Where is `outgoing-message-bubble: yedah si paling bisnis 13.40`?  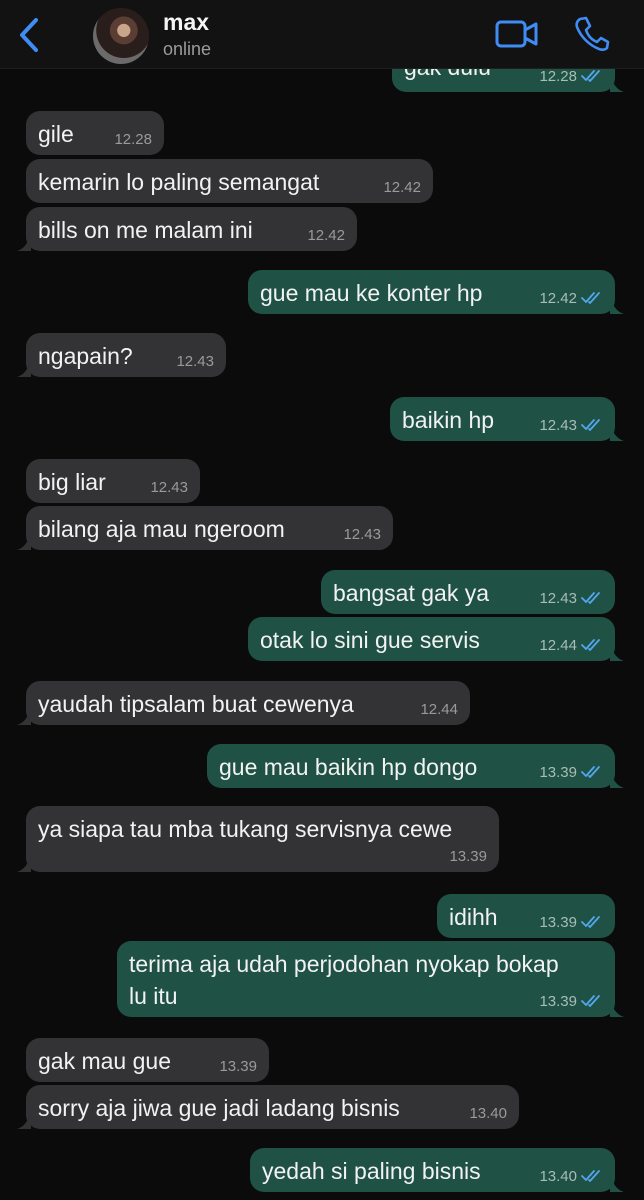 outgoing-message-bubble: yedah si paling bisnis 13.40 is located at coordinates (437, 1170).